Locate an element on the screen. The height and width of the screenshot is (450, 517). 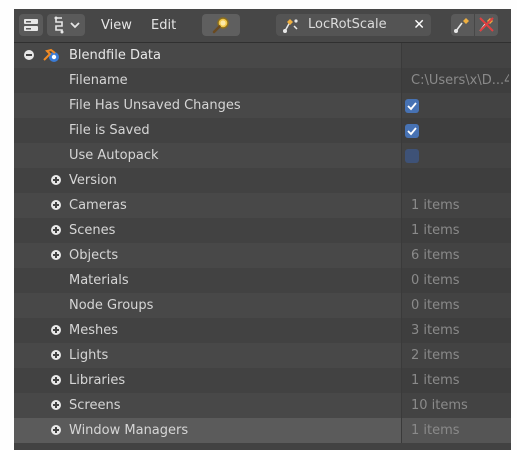
tree-row-scenes: Scenes 1 items is located at coordinates (262, 230).